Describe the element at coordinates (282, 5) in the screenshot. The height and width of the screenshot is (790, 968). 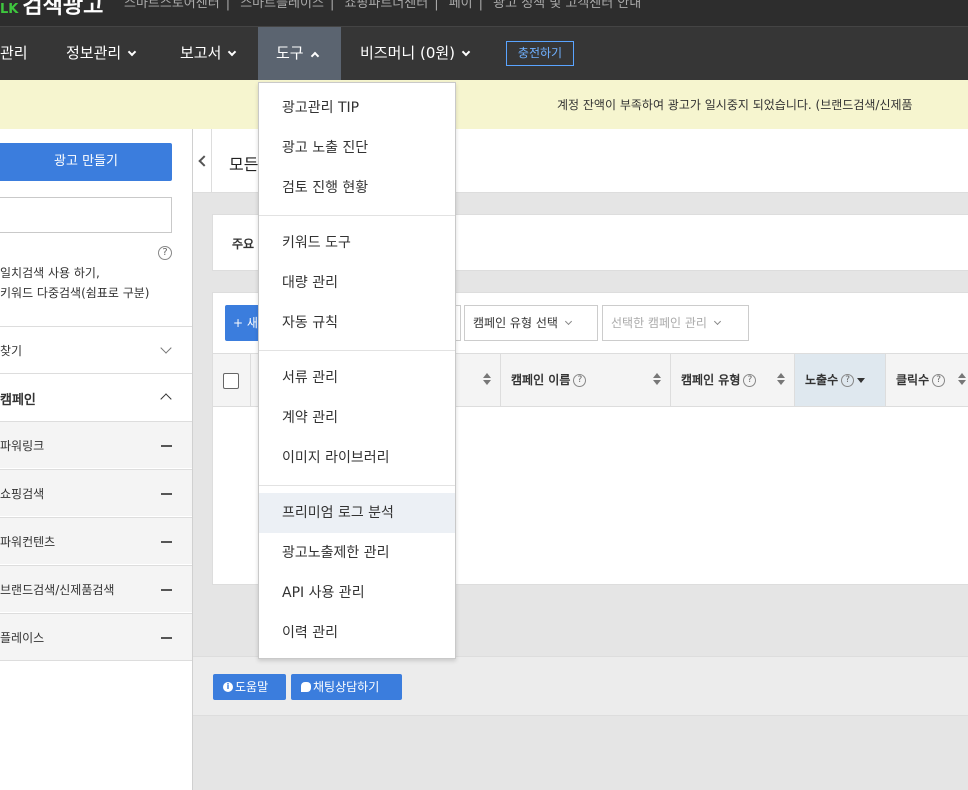
I see `top-link: 스마트플레이스` at that location.